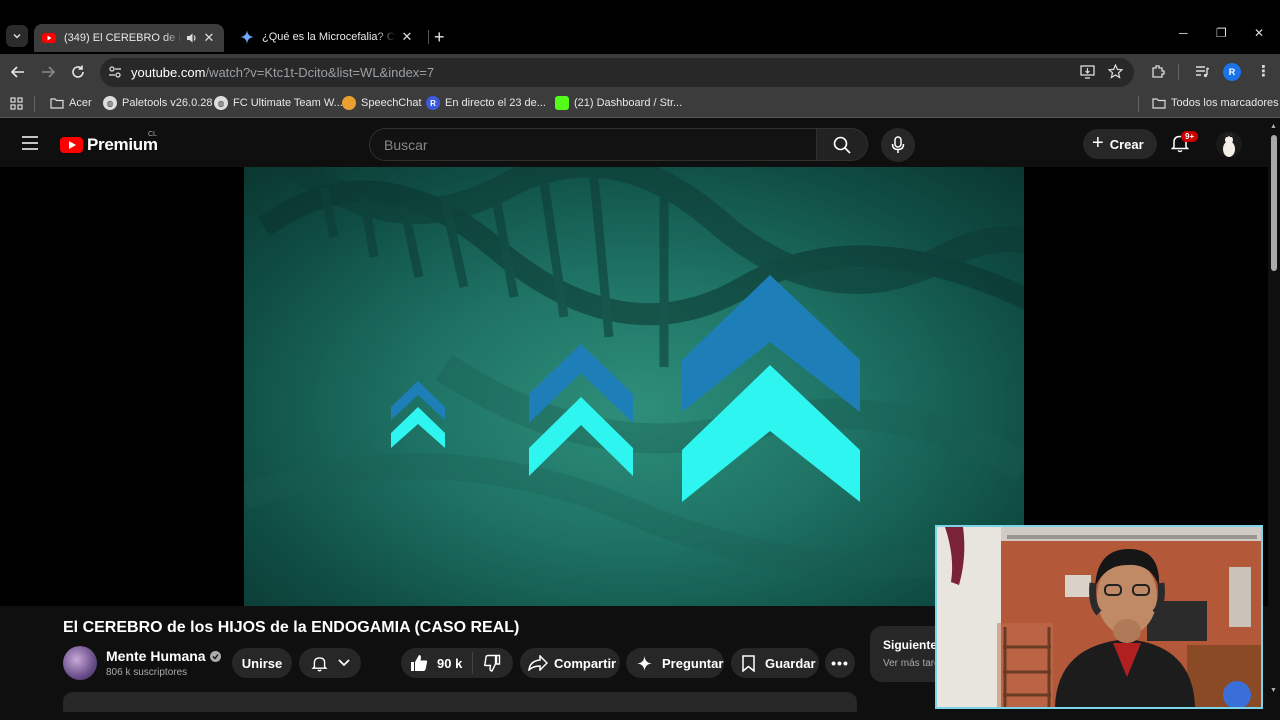 The image size is (1280, 720). Describe the element at coordinates (693, 663) in the screenshot. I see `ask-label: Preguntar` at that location.